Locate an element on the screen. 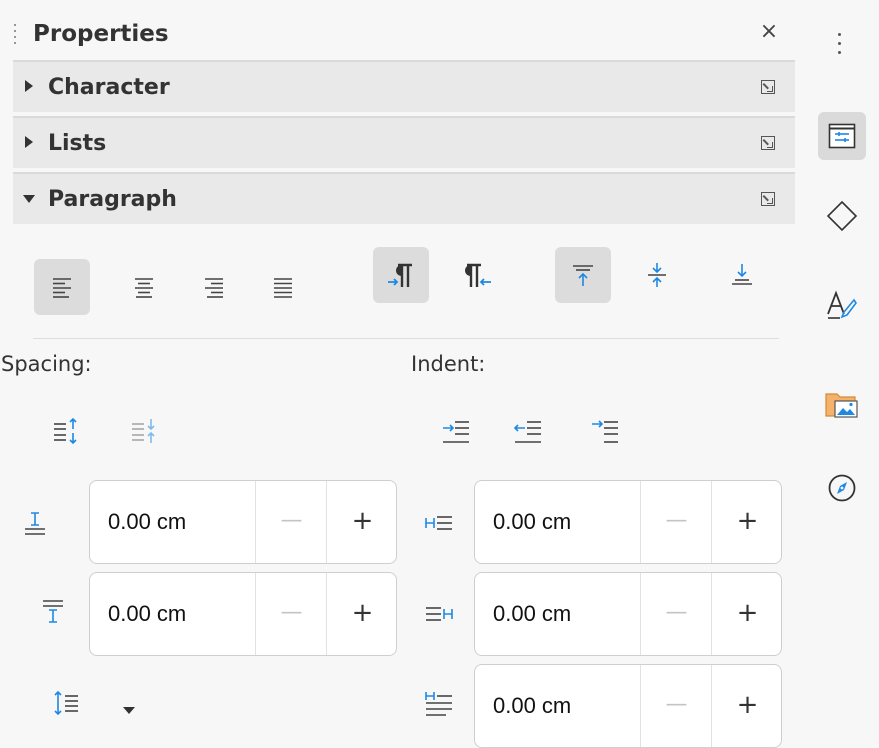 This screenshot has width=879, height=748. below-spacing-spinbox: 0.00 cm — + is located at coordinates (243, 614).